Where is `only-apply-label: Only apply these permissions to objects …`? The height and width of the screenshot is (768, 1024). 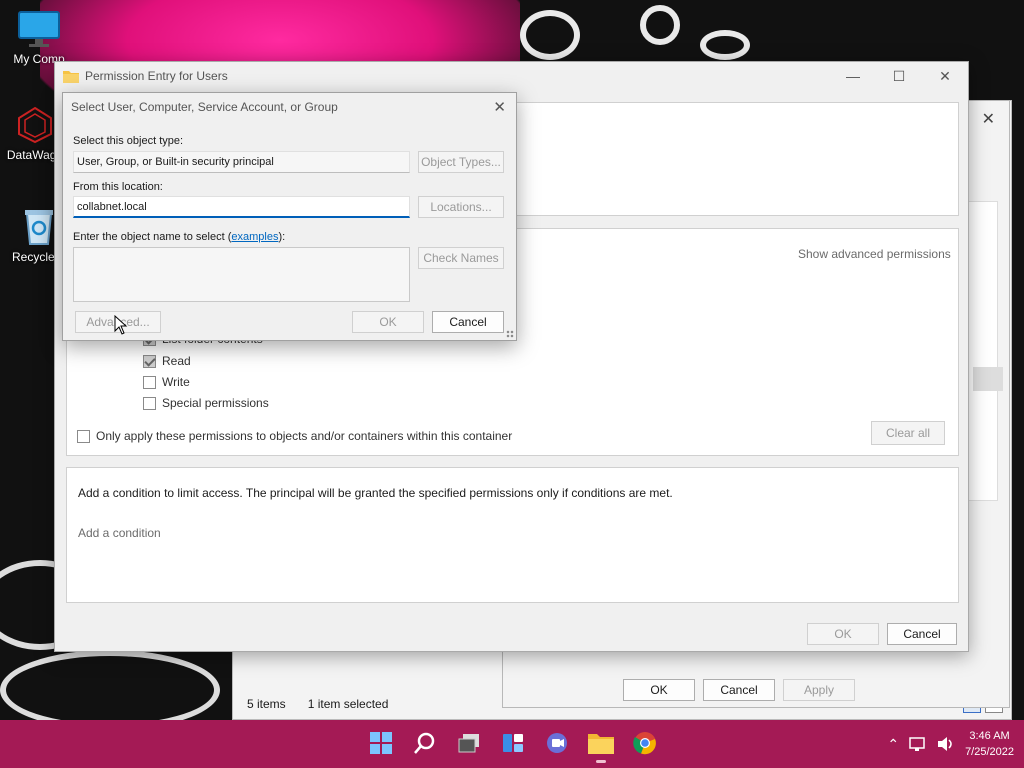
only-apply-label: Only apply these permissions to objects … is located at coordinates (304, 436).